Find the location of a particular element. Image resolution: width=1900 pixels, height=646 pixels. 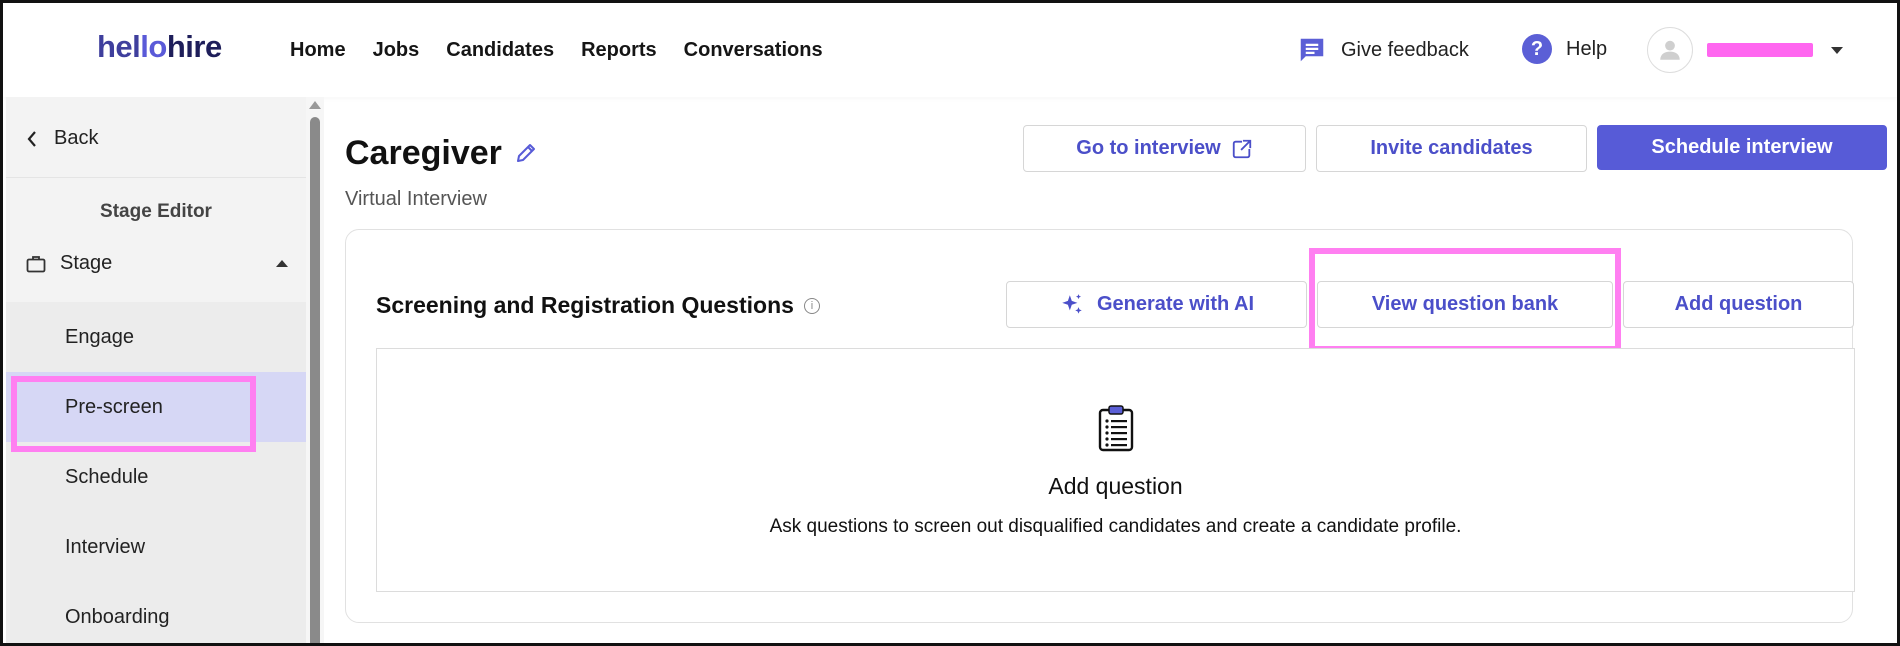

feedback-label: Give feedback is located at coordinates (1405, 49).